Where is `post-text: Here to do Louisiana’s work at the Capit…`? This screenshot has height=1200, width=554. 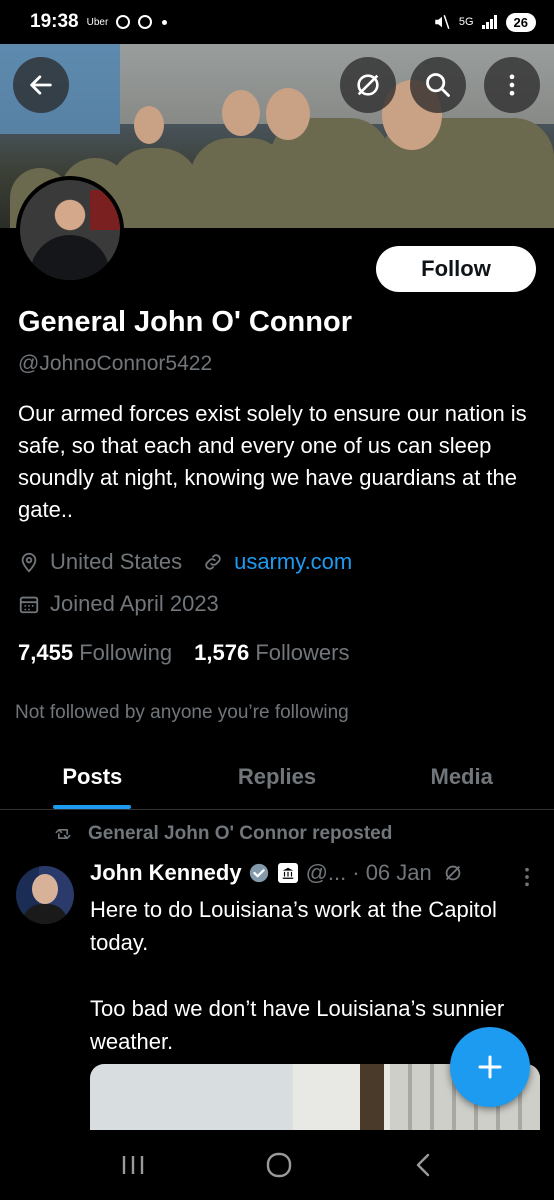 post-text: Here to do Louisiana’s work at the Capit… is located at coordinates (297, 975).